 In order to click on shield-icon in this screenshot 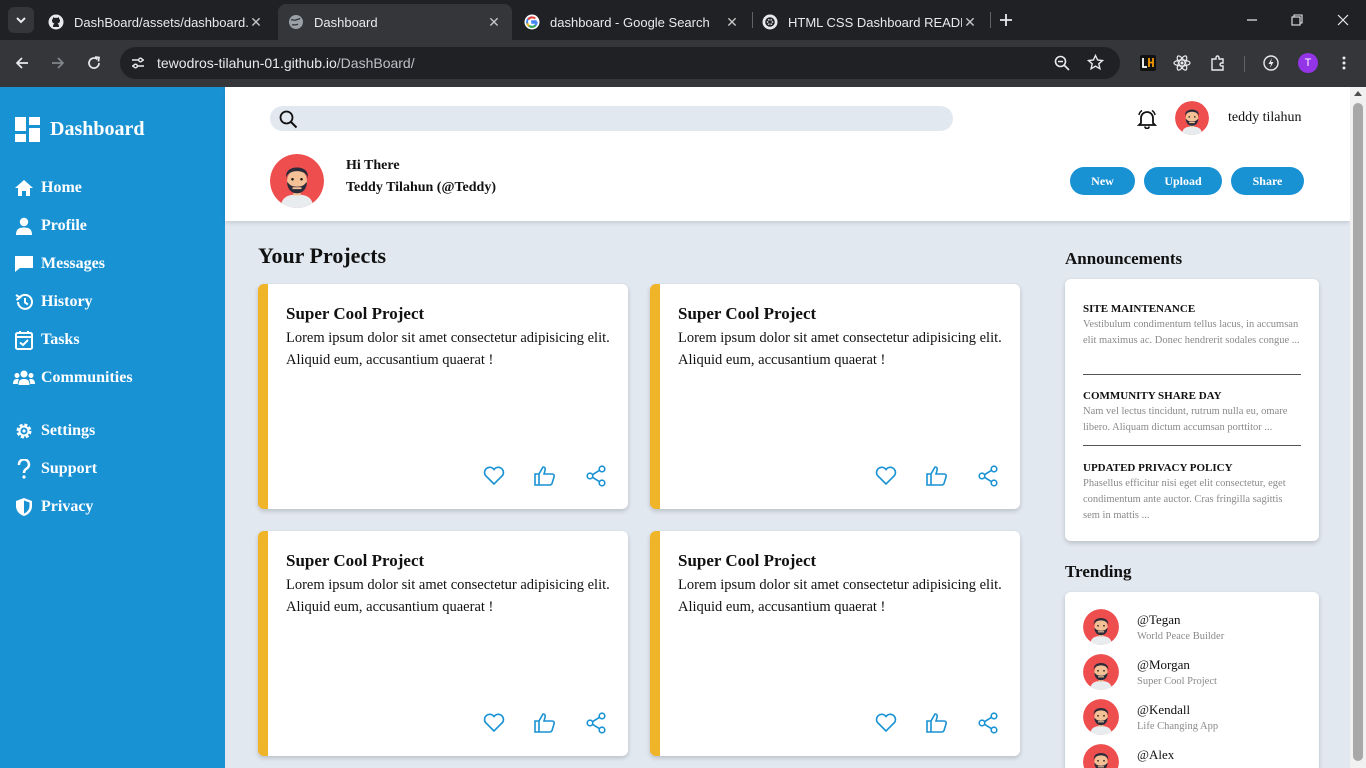, I will do `click(24, 507)`.